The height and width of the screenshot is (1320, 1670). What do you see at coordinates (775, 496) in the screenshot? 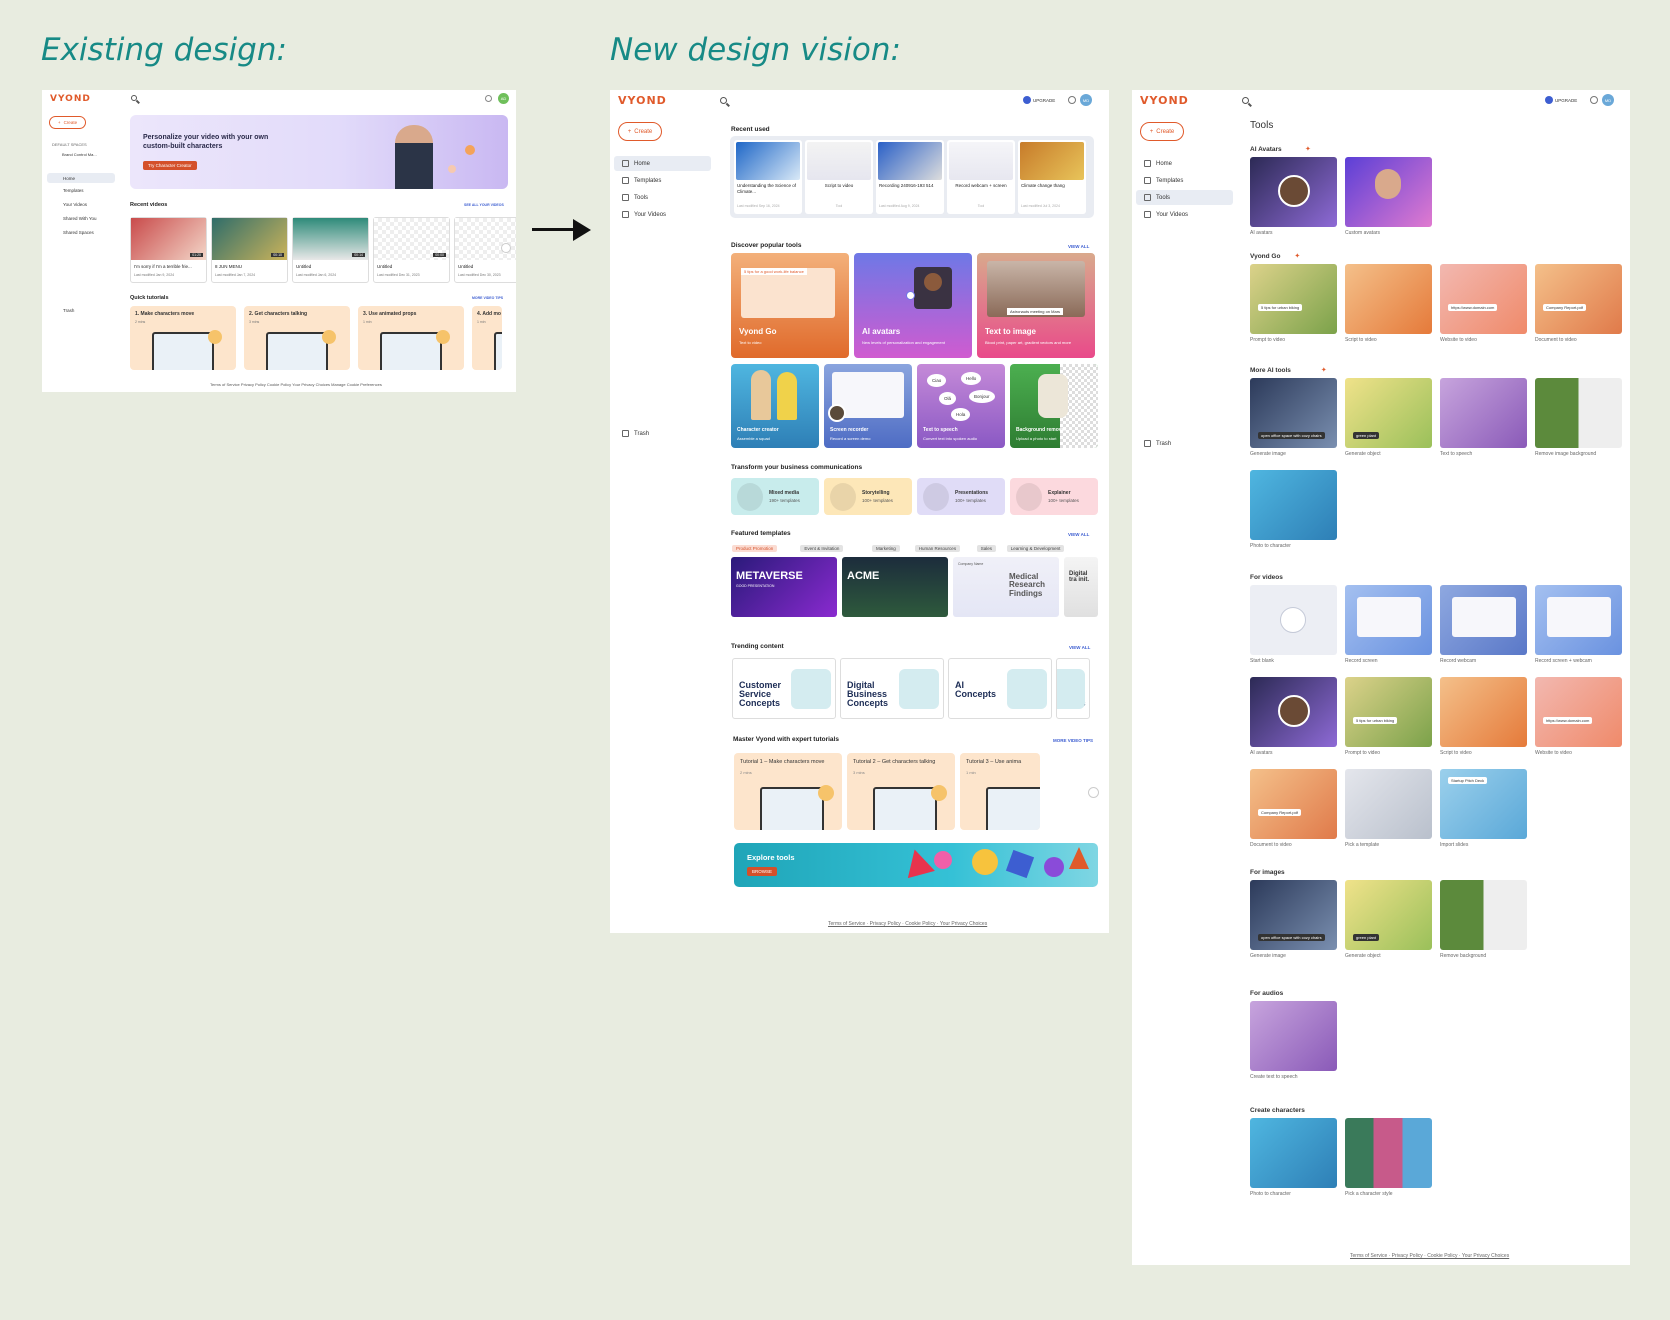
I see `business-category-card: Mixed media 190+ templates` at bounding box center [775, 496].